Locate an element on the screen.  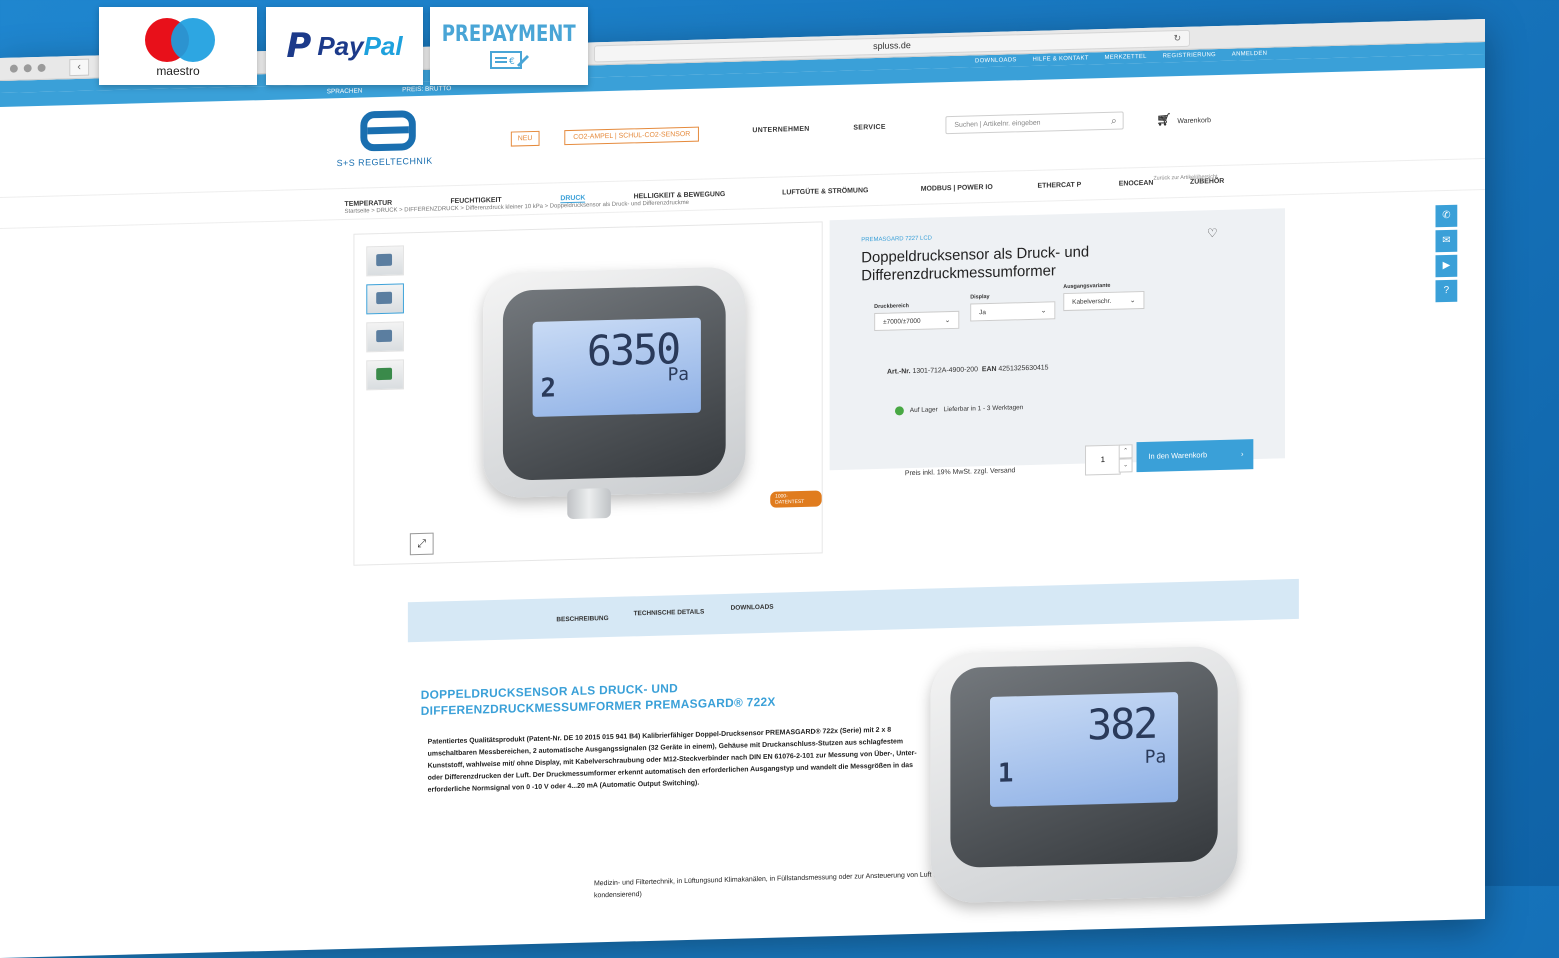
heart-icon: ♡ is located at coordinates (1212, 233).